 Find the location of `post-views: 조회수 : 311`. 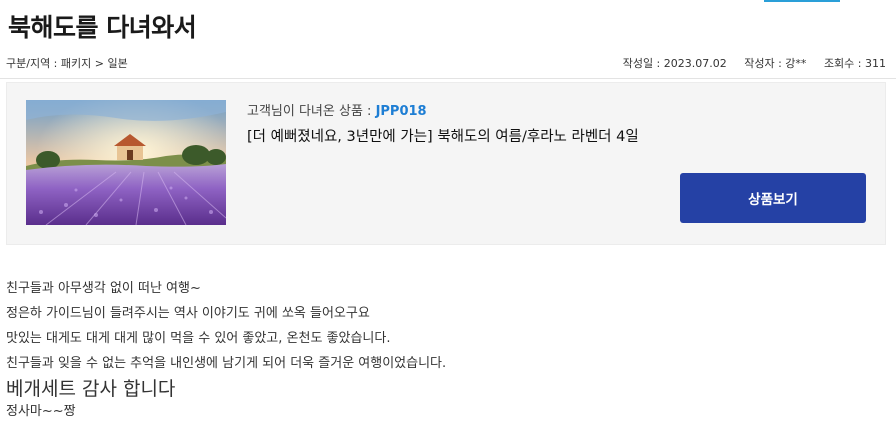

post-views: 조회수 : 311 is located at coordinates (854, 63).